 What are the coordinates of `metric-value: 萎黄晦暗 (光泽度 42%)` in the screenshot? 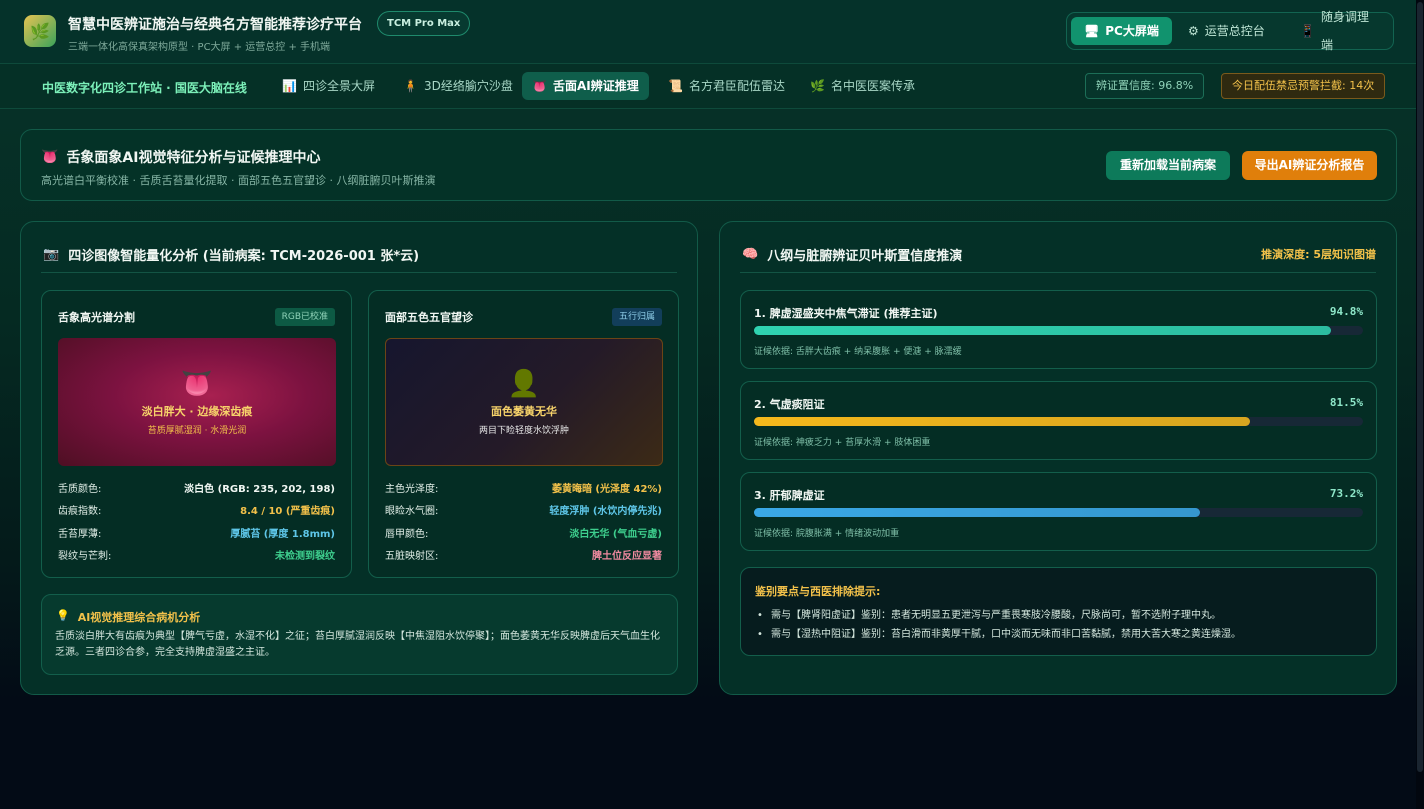 It's located at (606, 489).